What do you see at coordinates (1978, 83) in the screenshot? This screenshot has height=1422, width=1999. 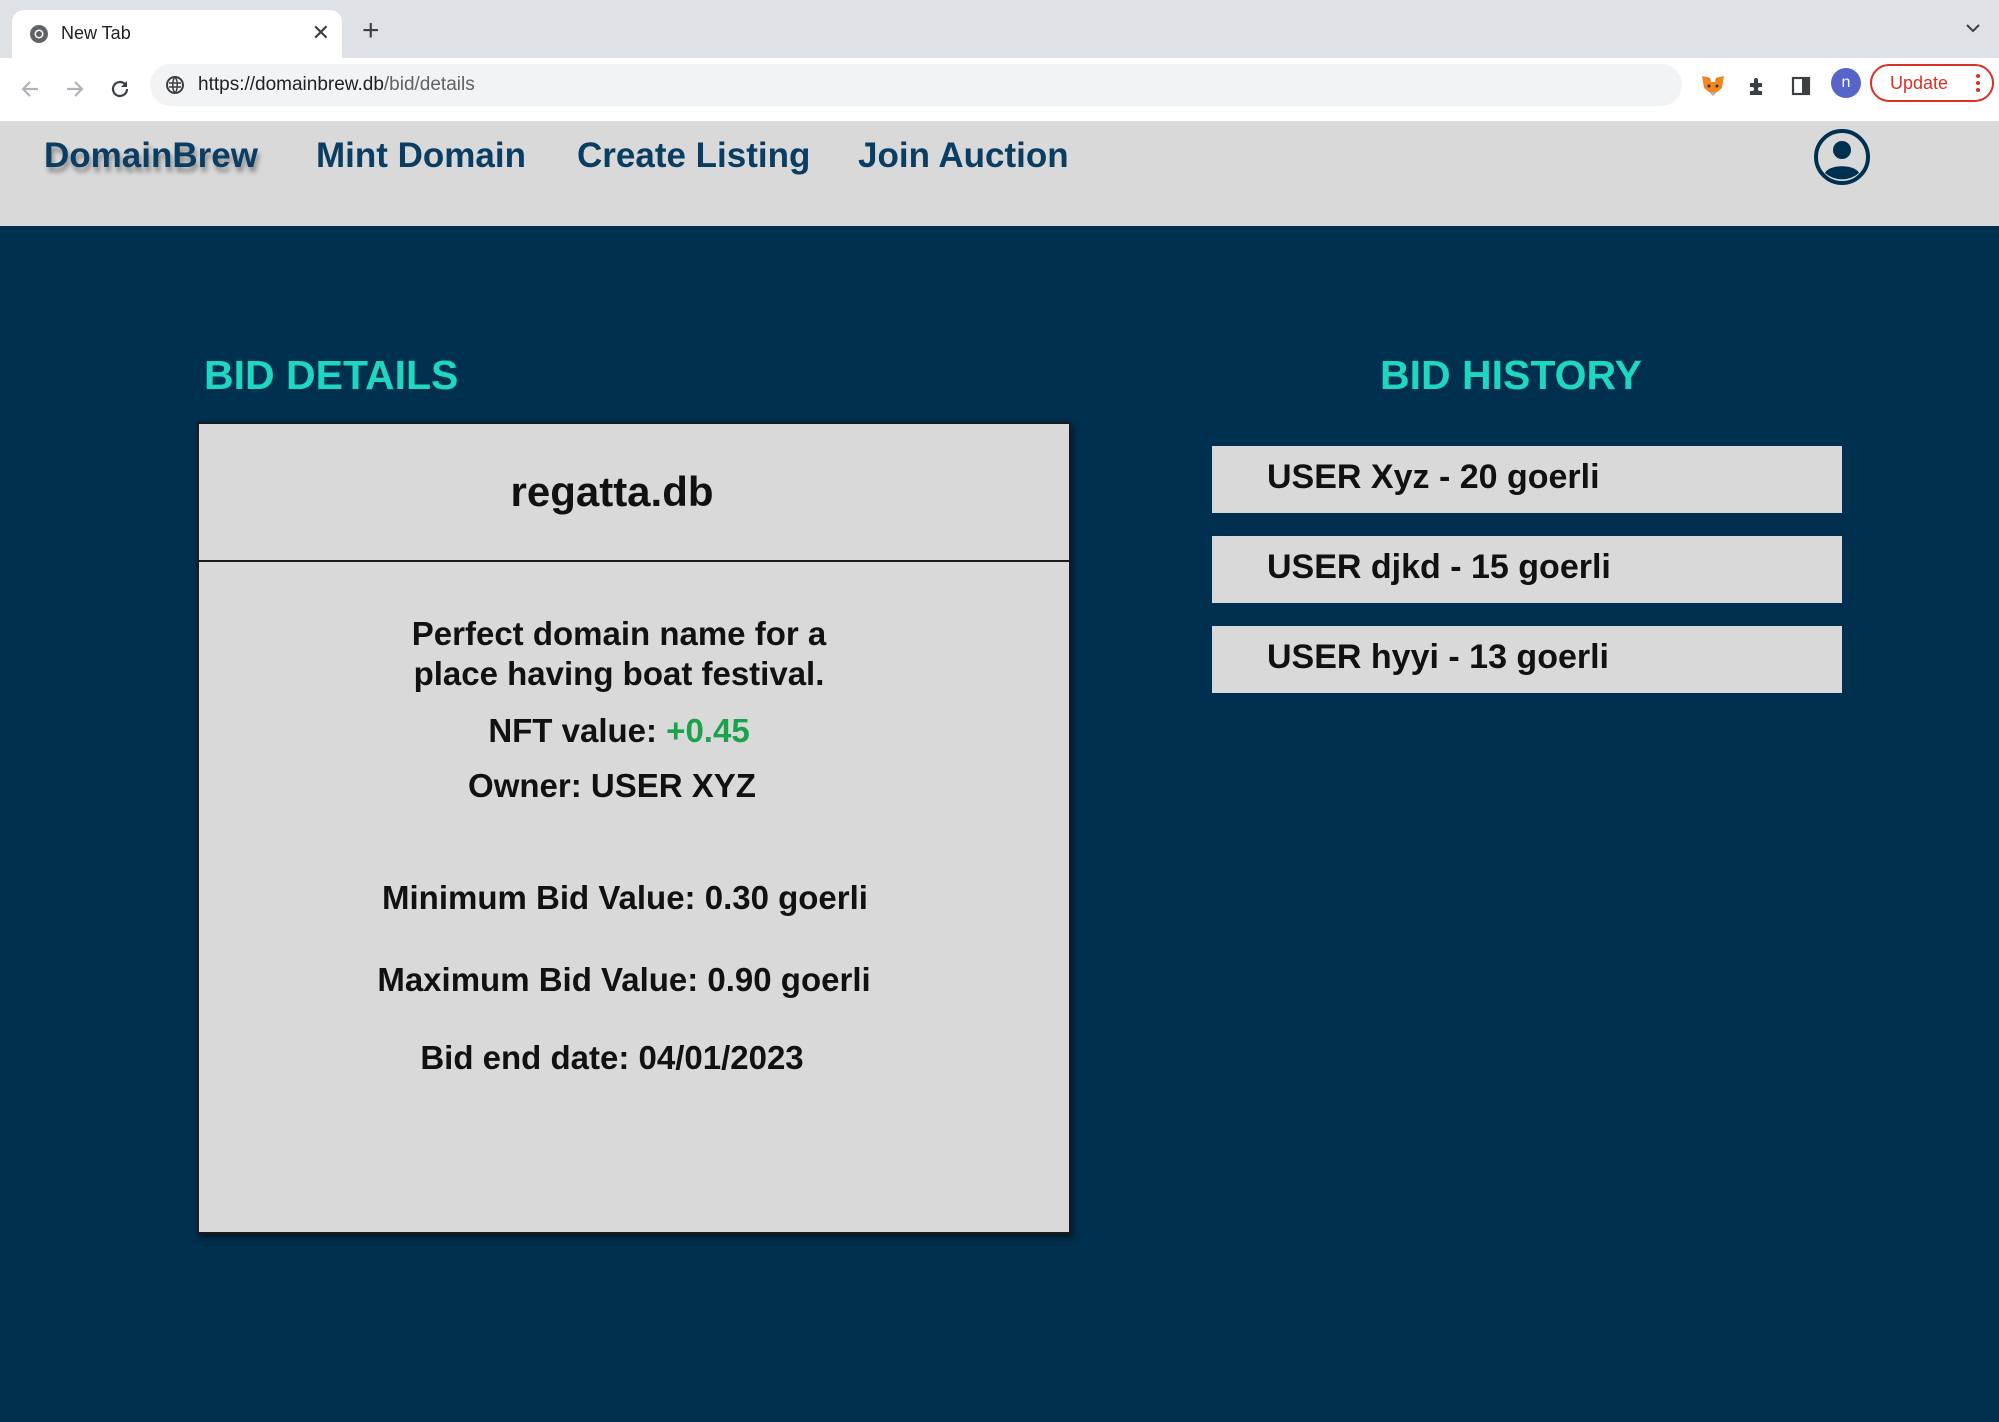 I see `more-menu-icon` at bounding box center [1978, 83].